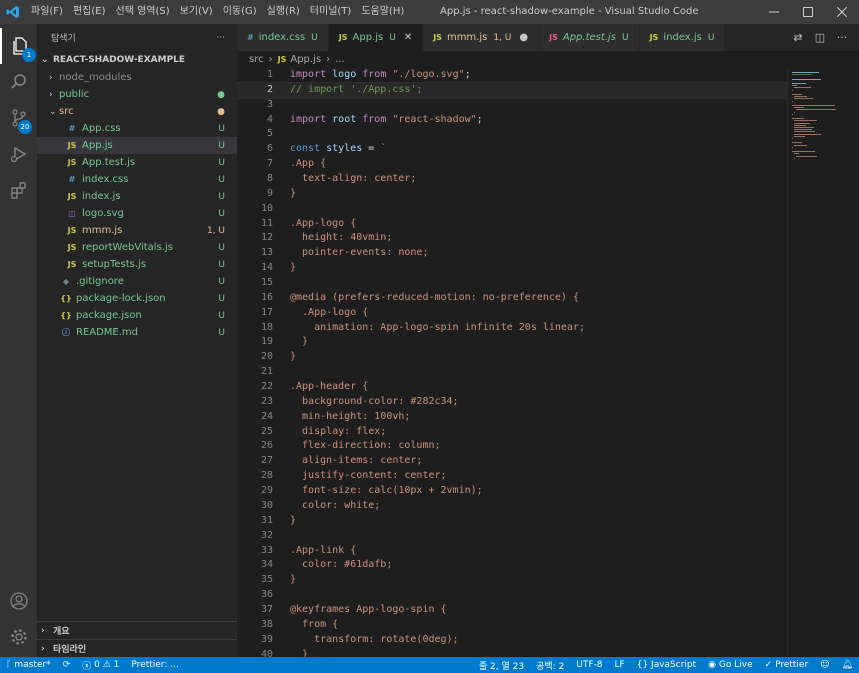  Describe the element at coordinates (512, 461) in the screenshot. I see `code-line: 27 align-items: center;` at that location.